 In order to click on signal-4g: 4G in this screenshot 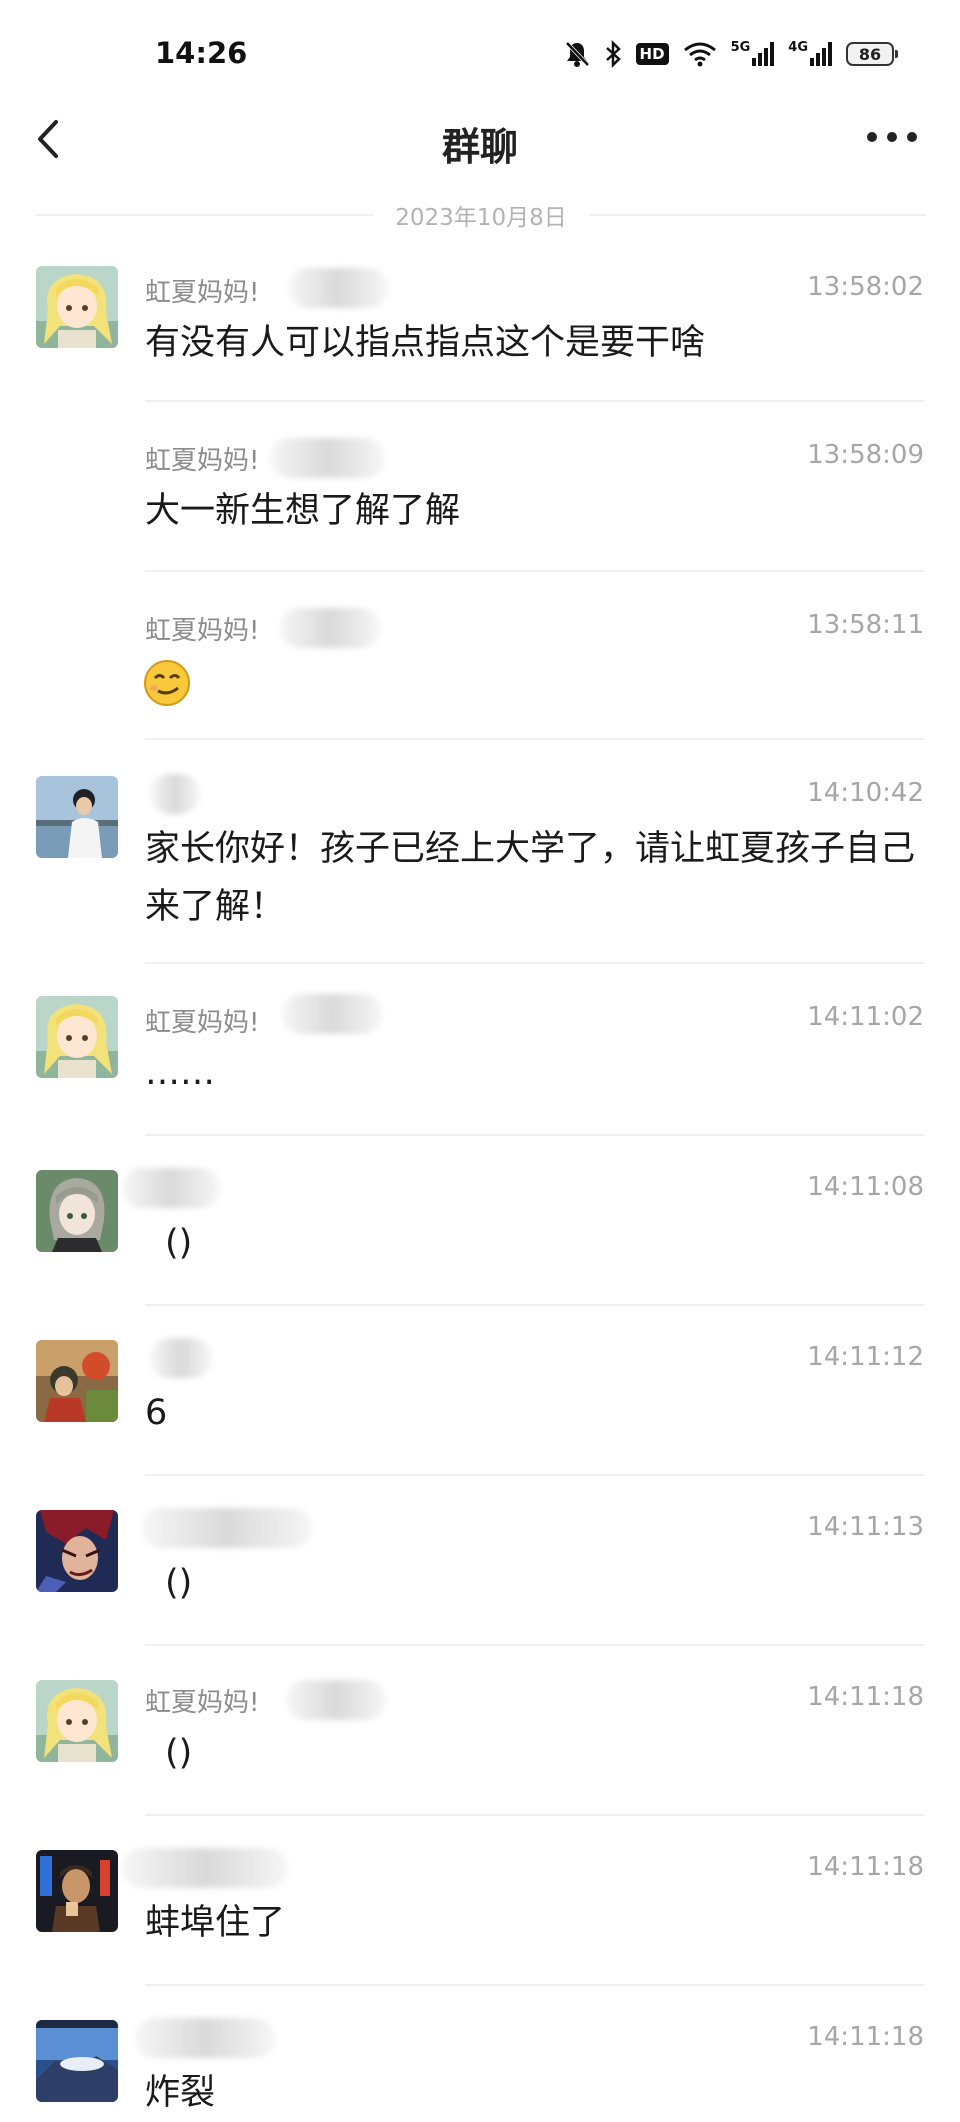, I will do `click(810, 53)`.